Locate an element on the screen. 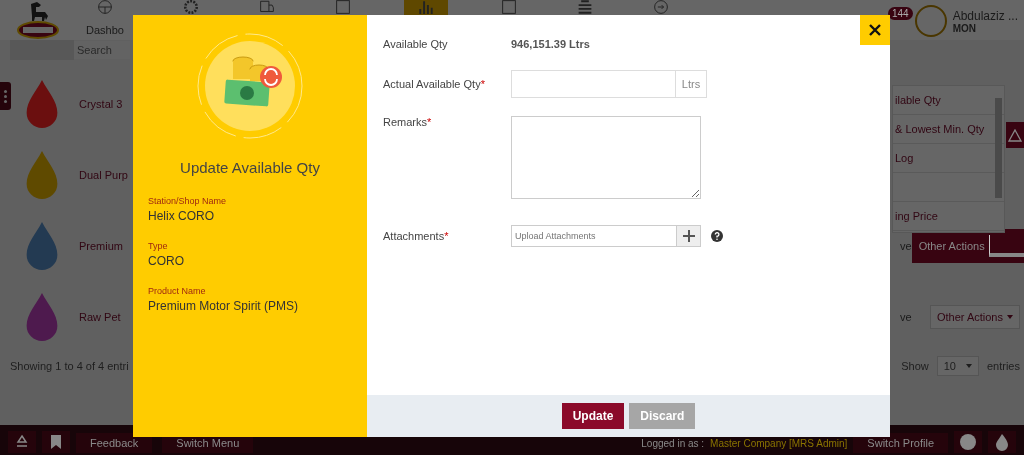 The height and width of the screenshot is (455, 1024). plus-icon is located at coordinates (688, 236).